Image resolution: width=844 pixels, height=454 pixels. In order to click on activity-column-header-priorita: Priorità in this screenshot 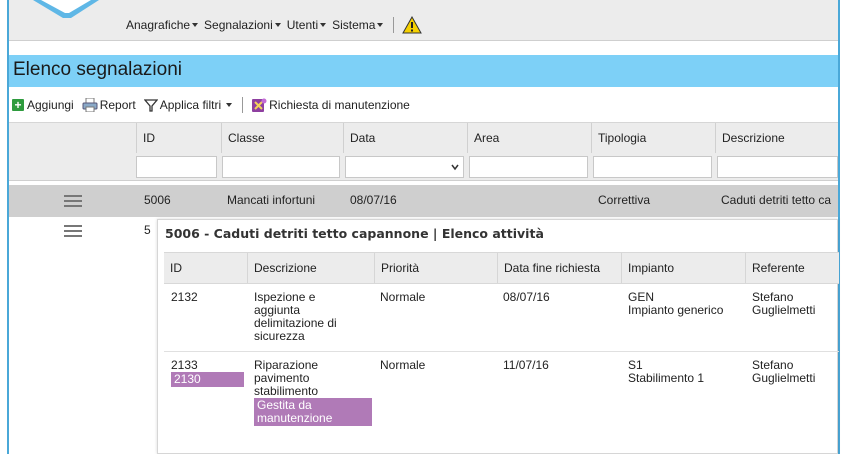, I will do `click(435, 268)`.